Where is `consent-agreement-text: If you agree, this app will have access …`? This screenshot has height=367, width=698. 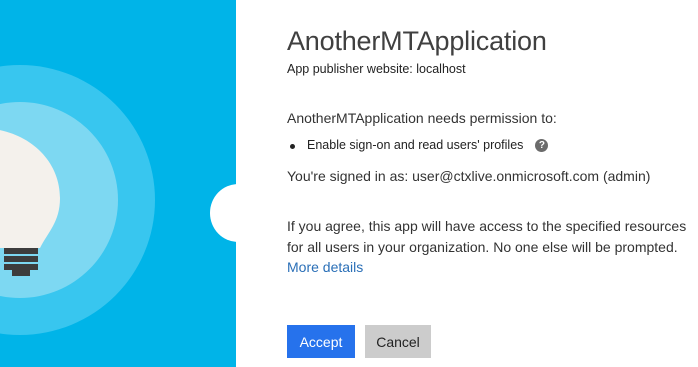 consent-agreement-text: If you agree, this app will have access … is located at coordinates (487, 236).